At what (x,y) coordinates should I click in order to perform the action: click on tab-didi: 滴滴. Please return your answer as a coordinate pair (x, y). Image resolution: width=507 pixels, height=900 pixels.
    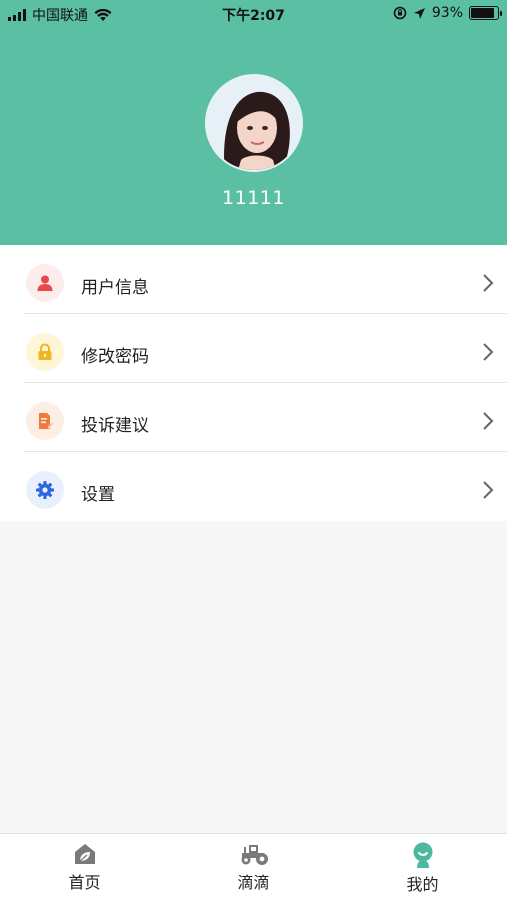
    Looking at the image, I should click on (253, 867).